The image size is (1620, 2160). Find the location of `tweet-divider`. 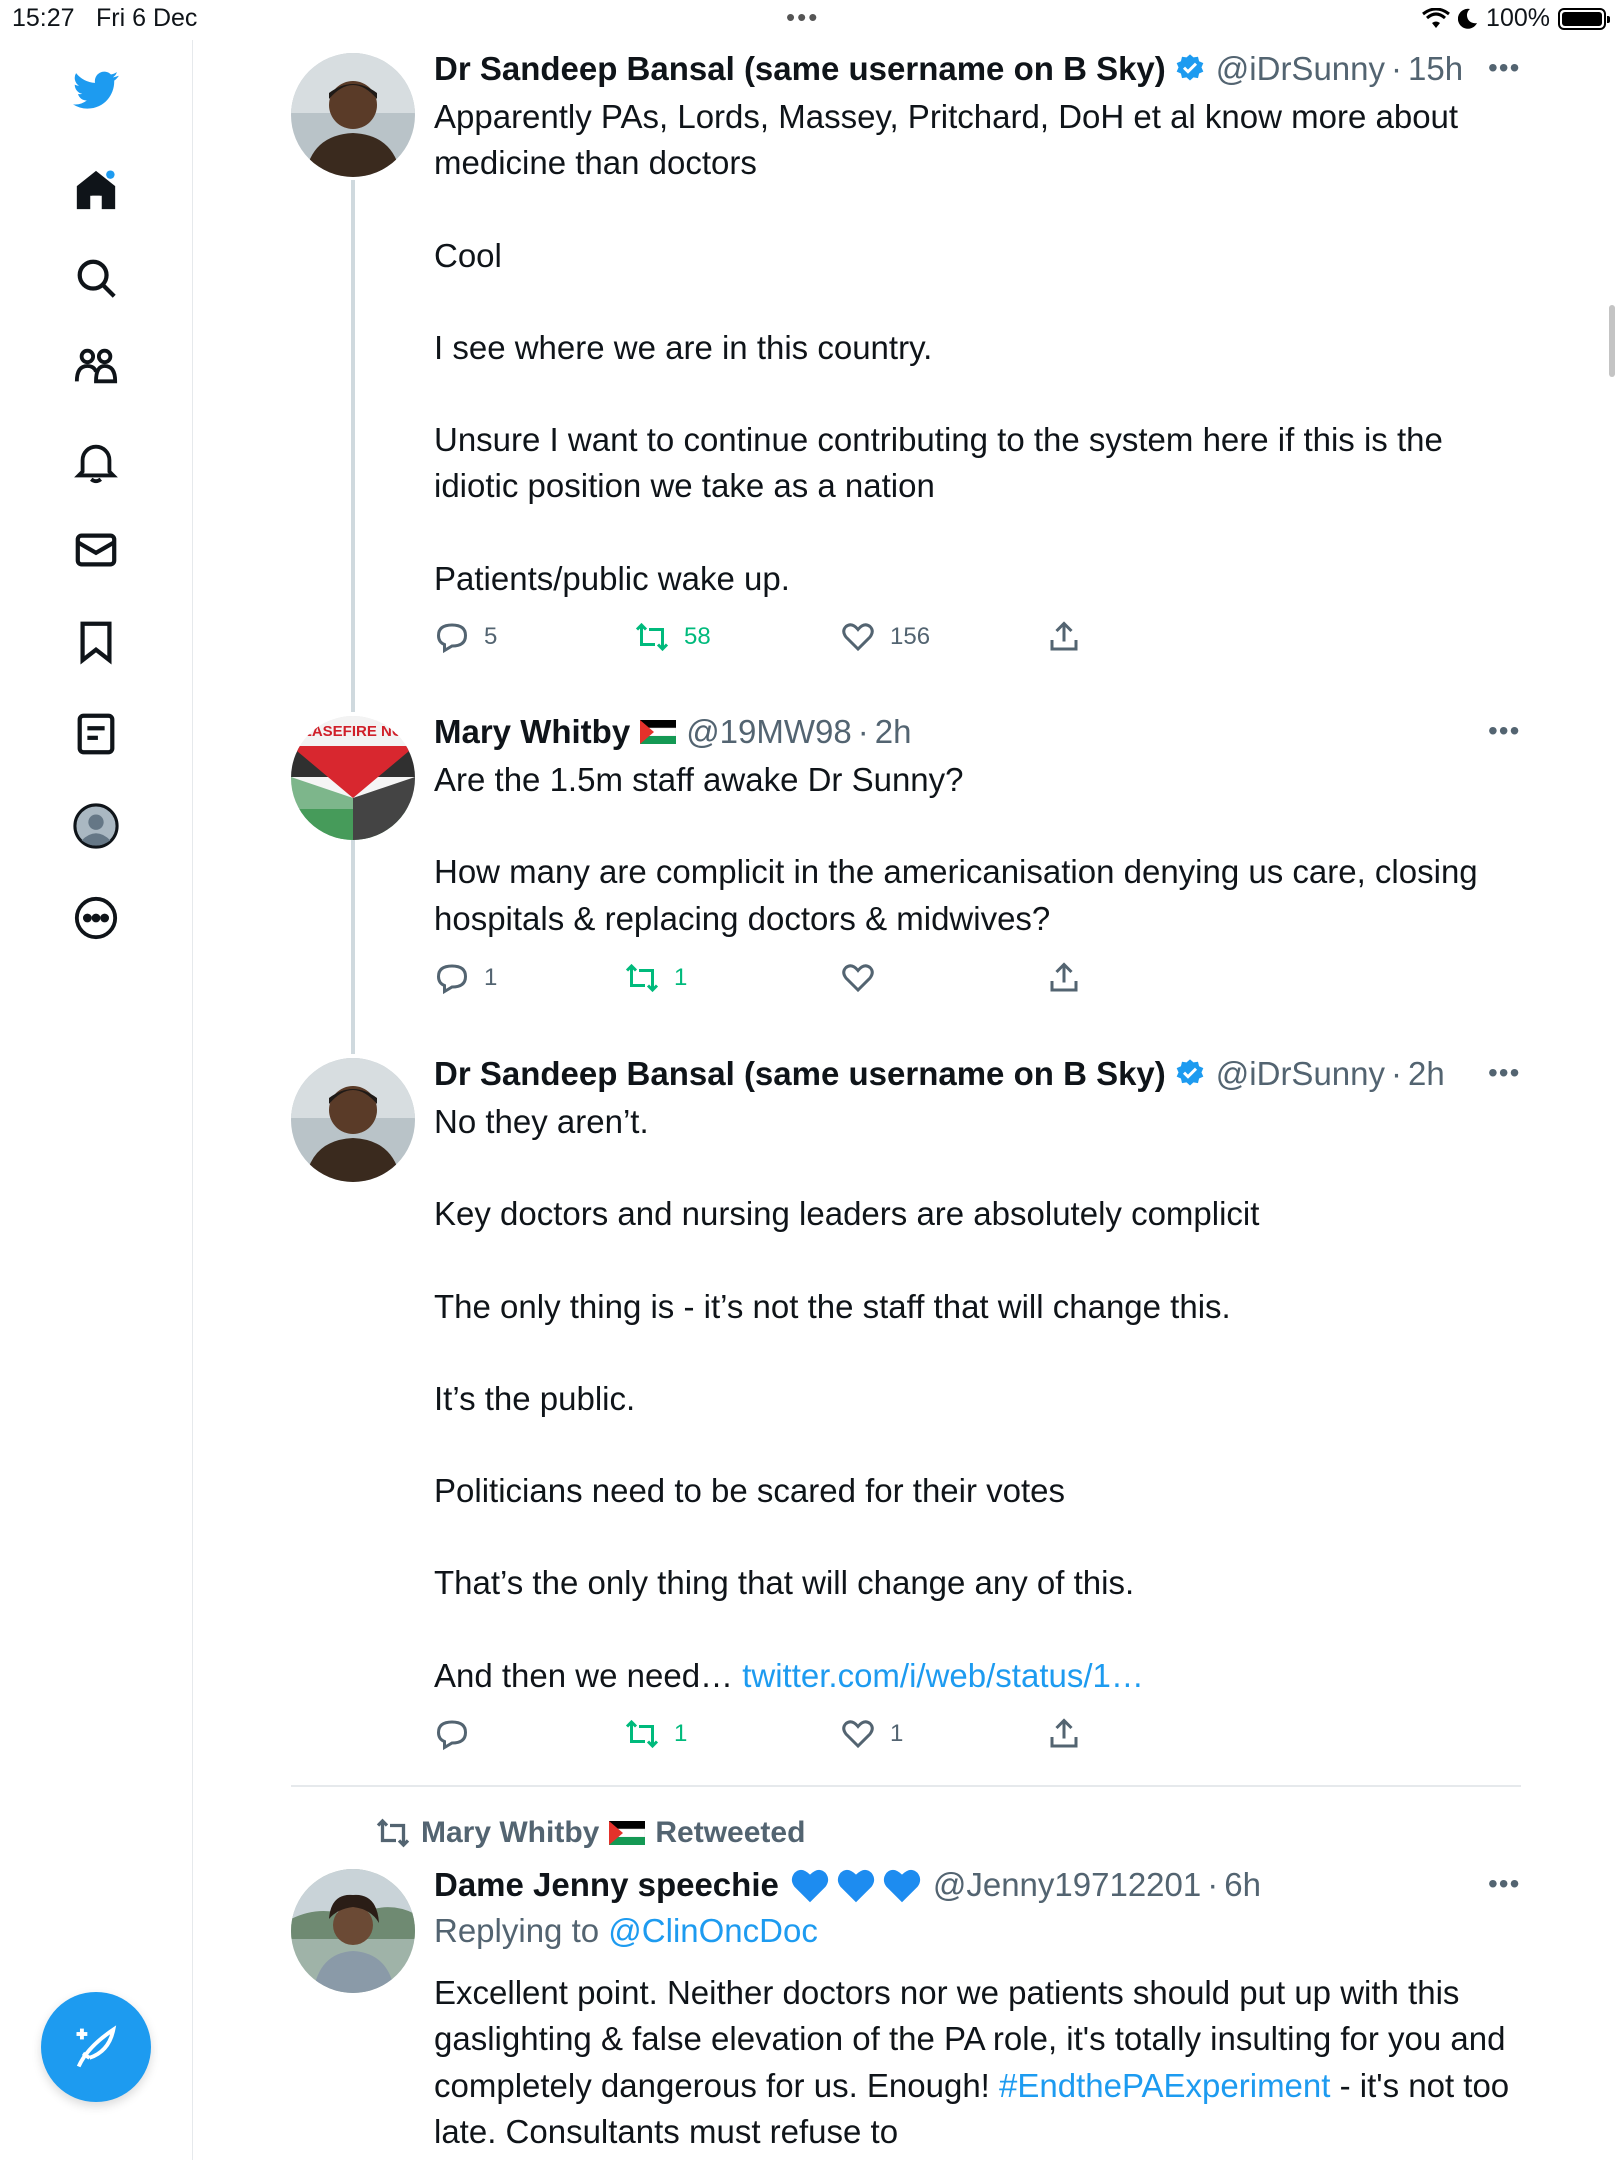

tweet-divider is located at coordinates (906, 1786).